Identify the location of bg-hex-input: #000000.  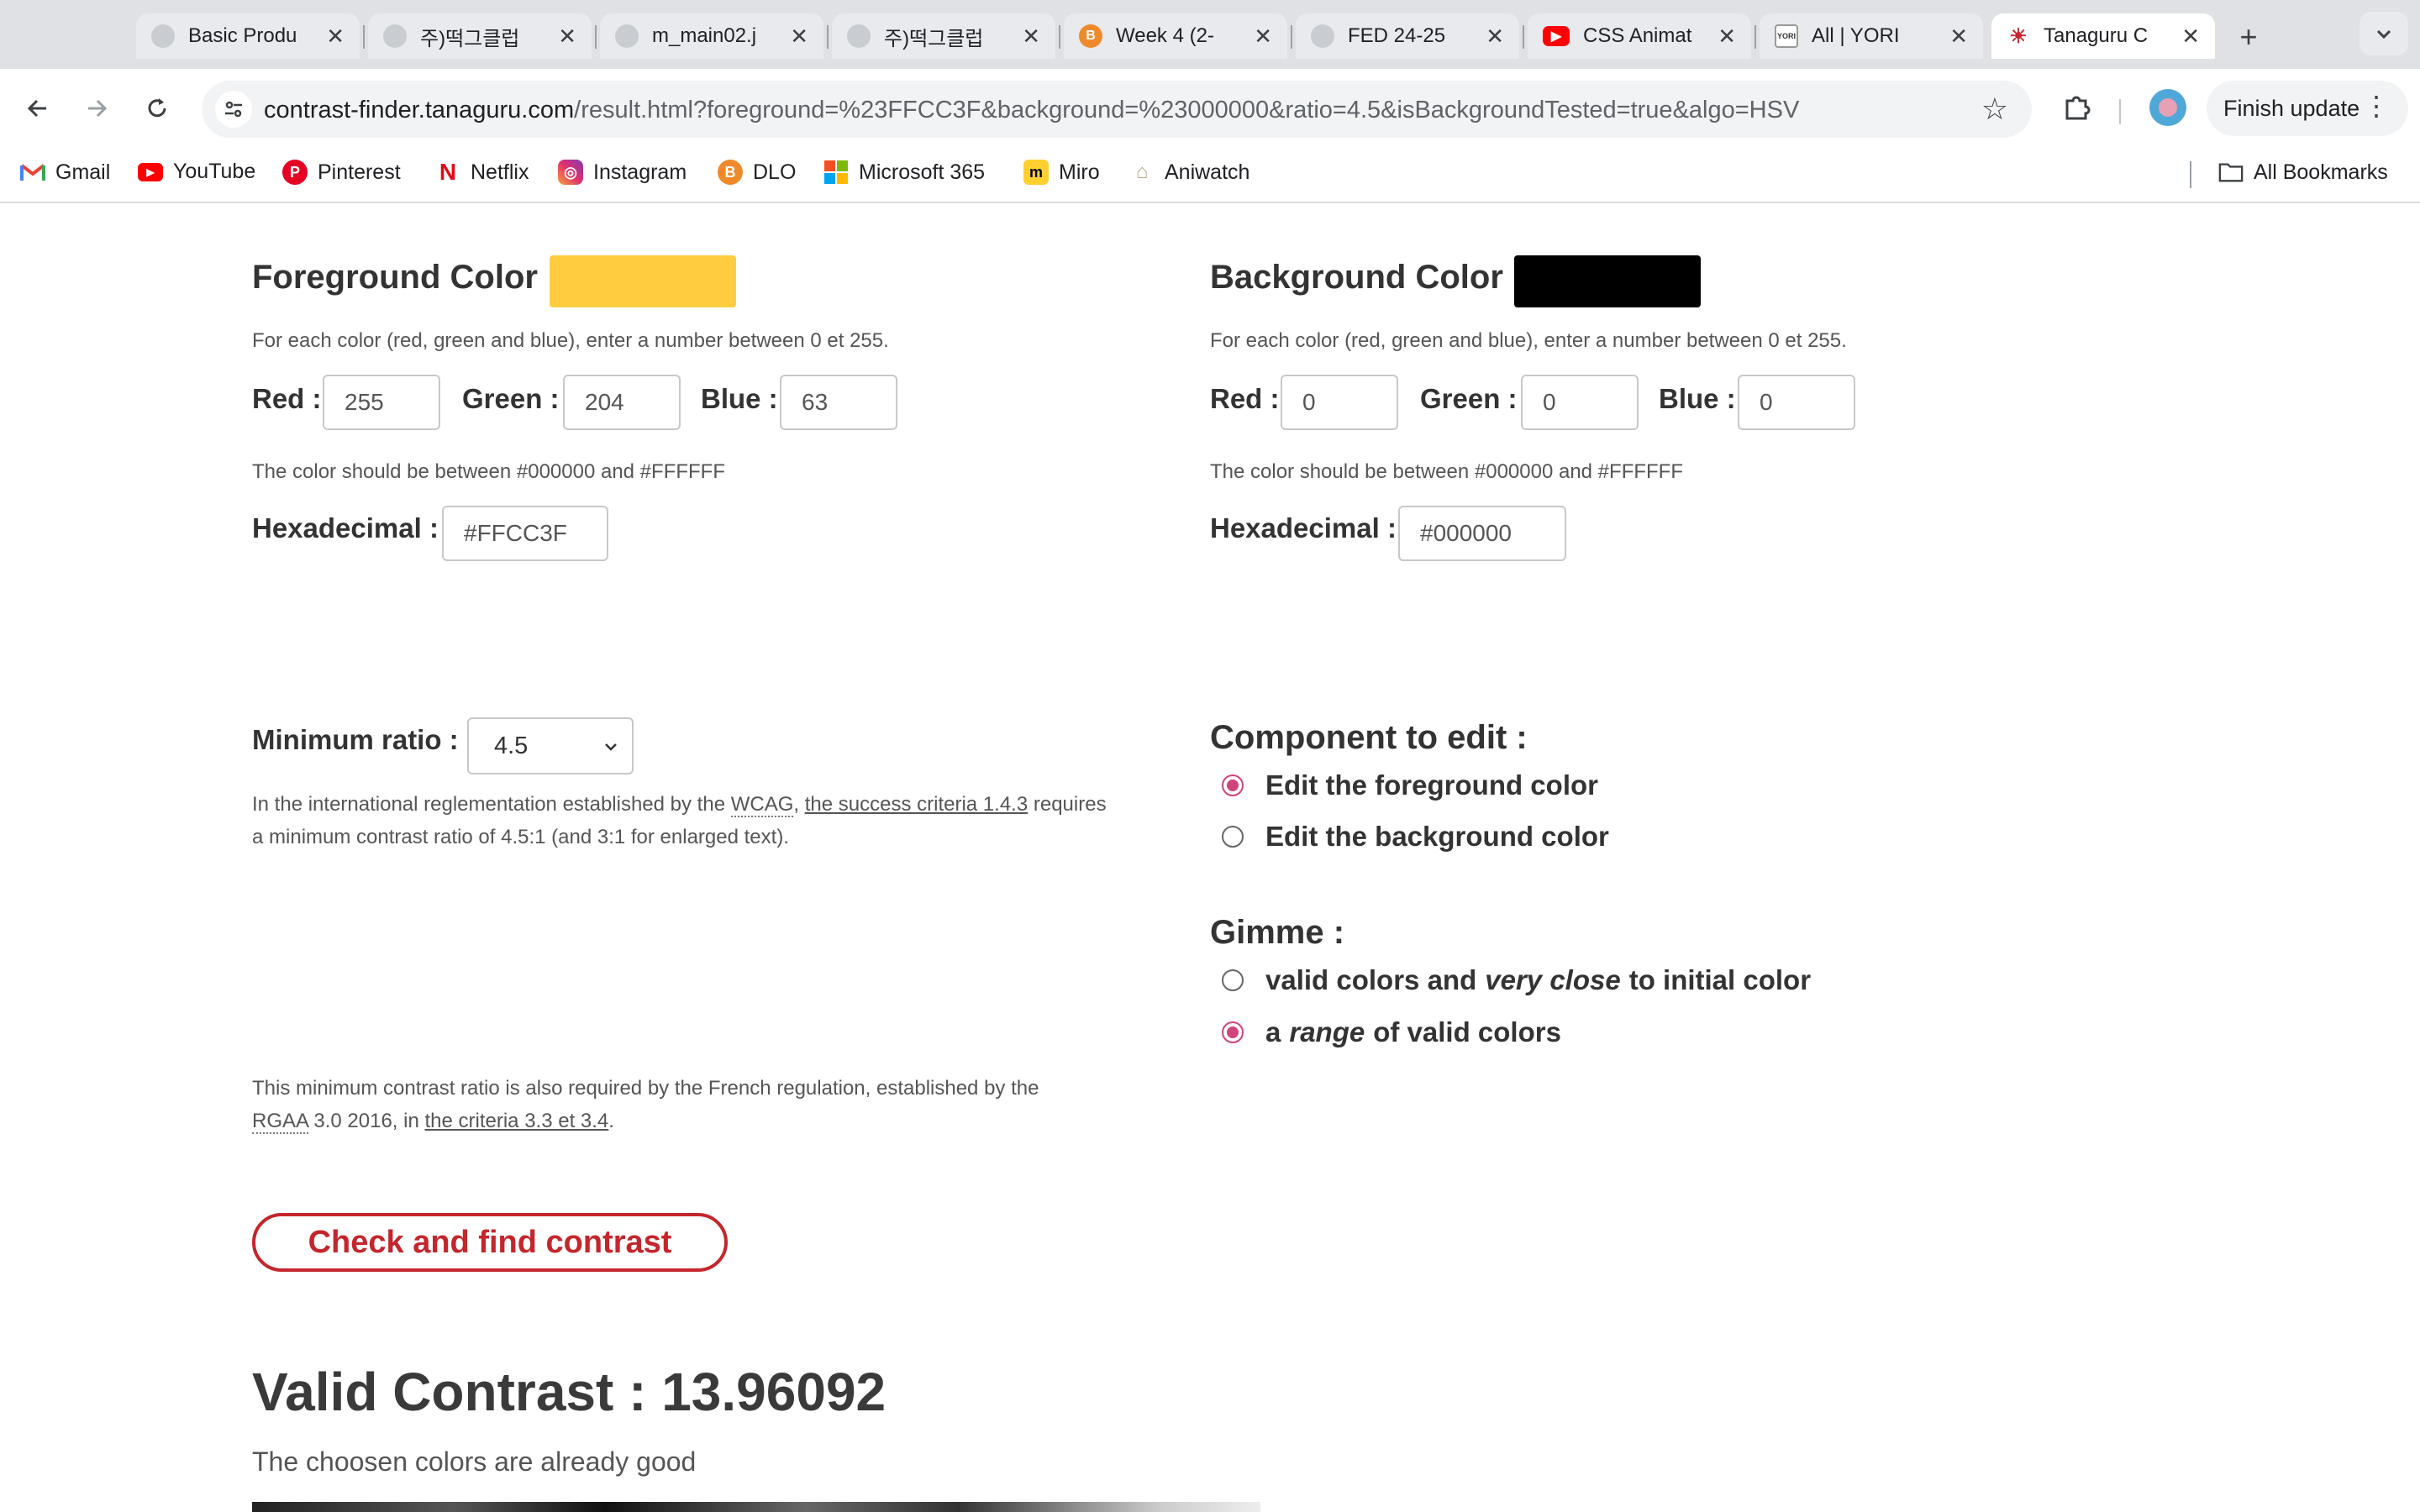
(1482, 533).